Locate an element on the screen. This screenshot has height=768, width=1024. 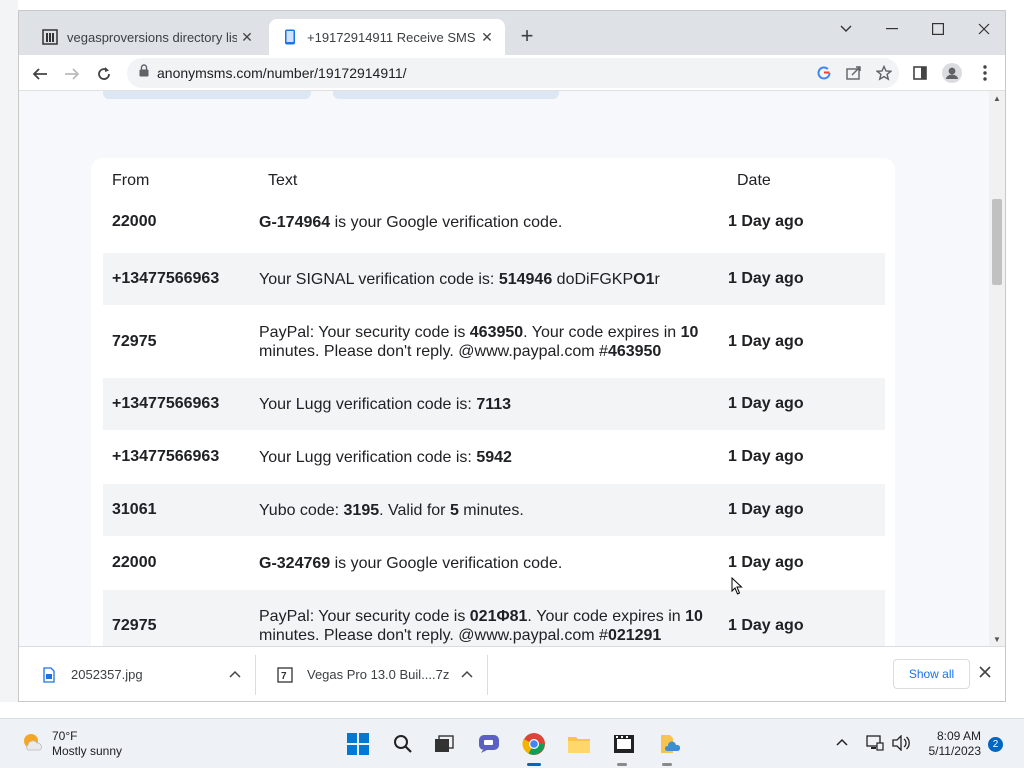
tab-vegas-directory: vegasproversions directory listing ✕ is located at coordinates (147, 37).